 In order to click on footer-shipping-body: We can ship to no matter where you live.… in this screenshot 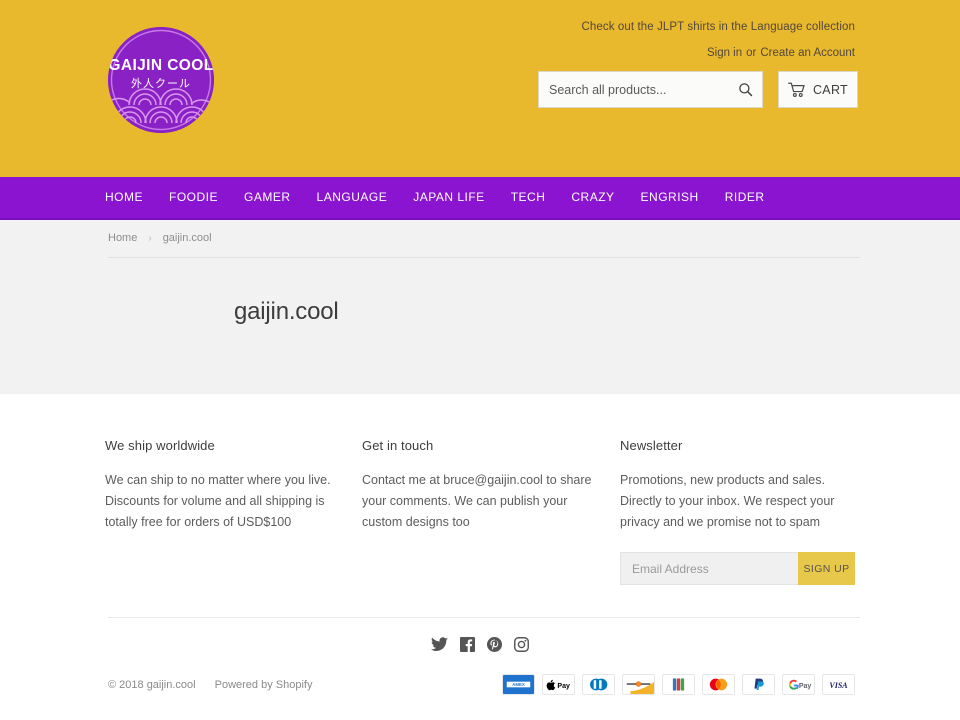, I will do `click(218, 501)`.